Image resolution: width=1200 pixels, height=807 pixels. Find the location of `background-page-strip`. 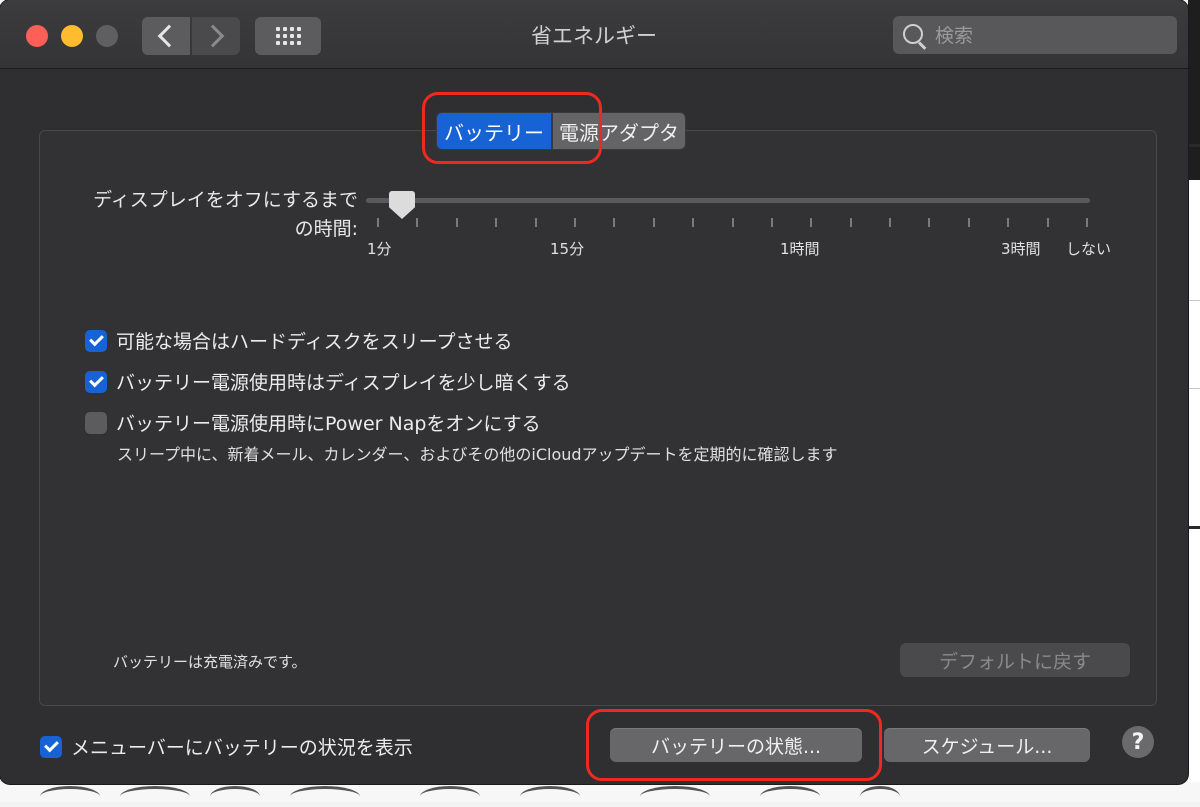

background-page-strip is located at coordinates (1194, 401).